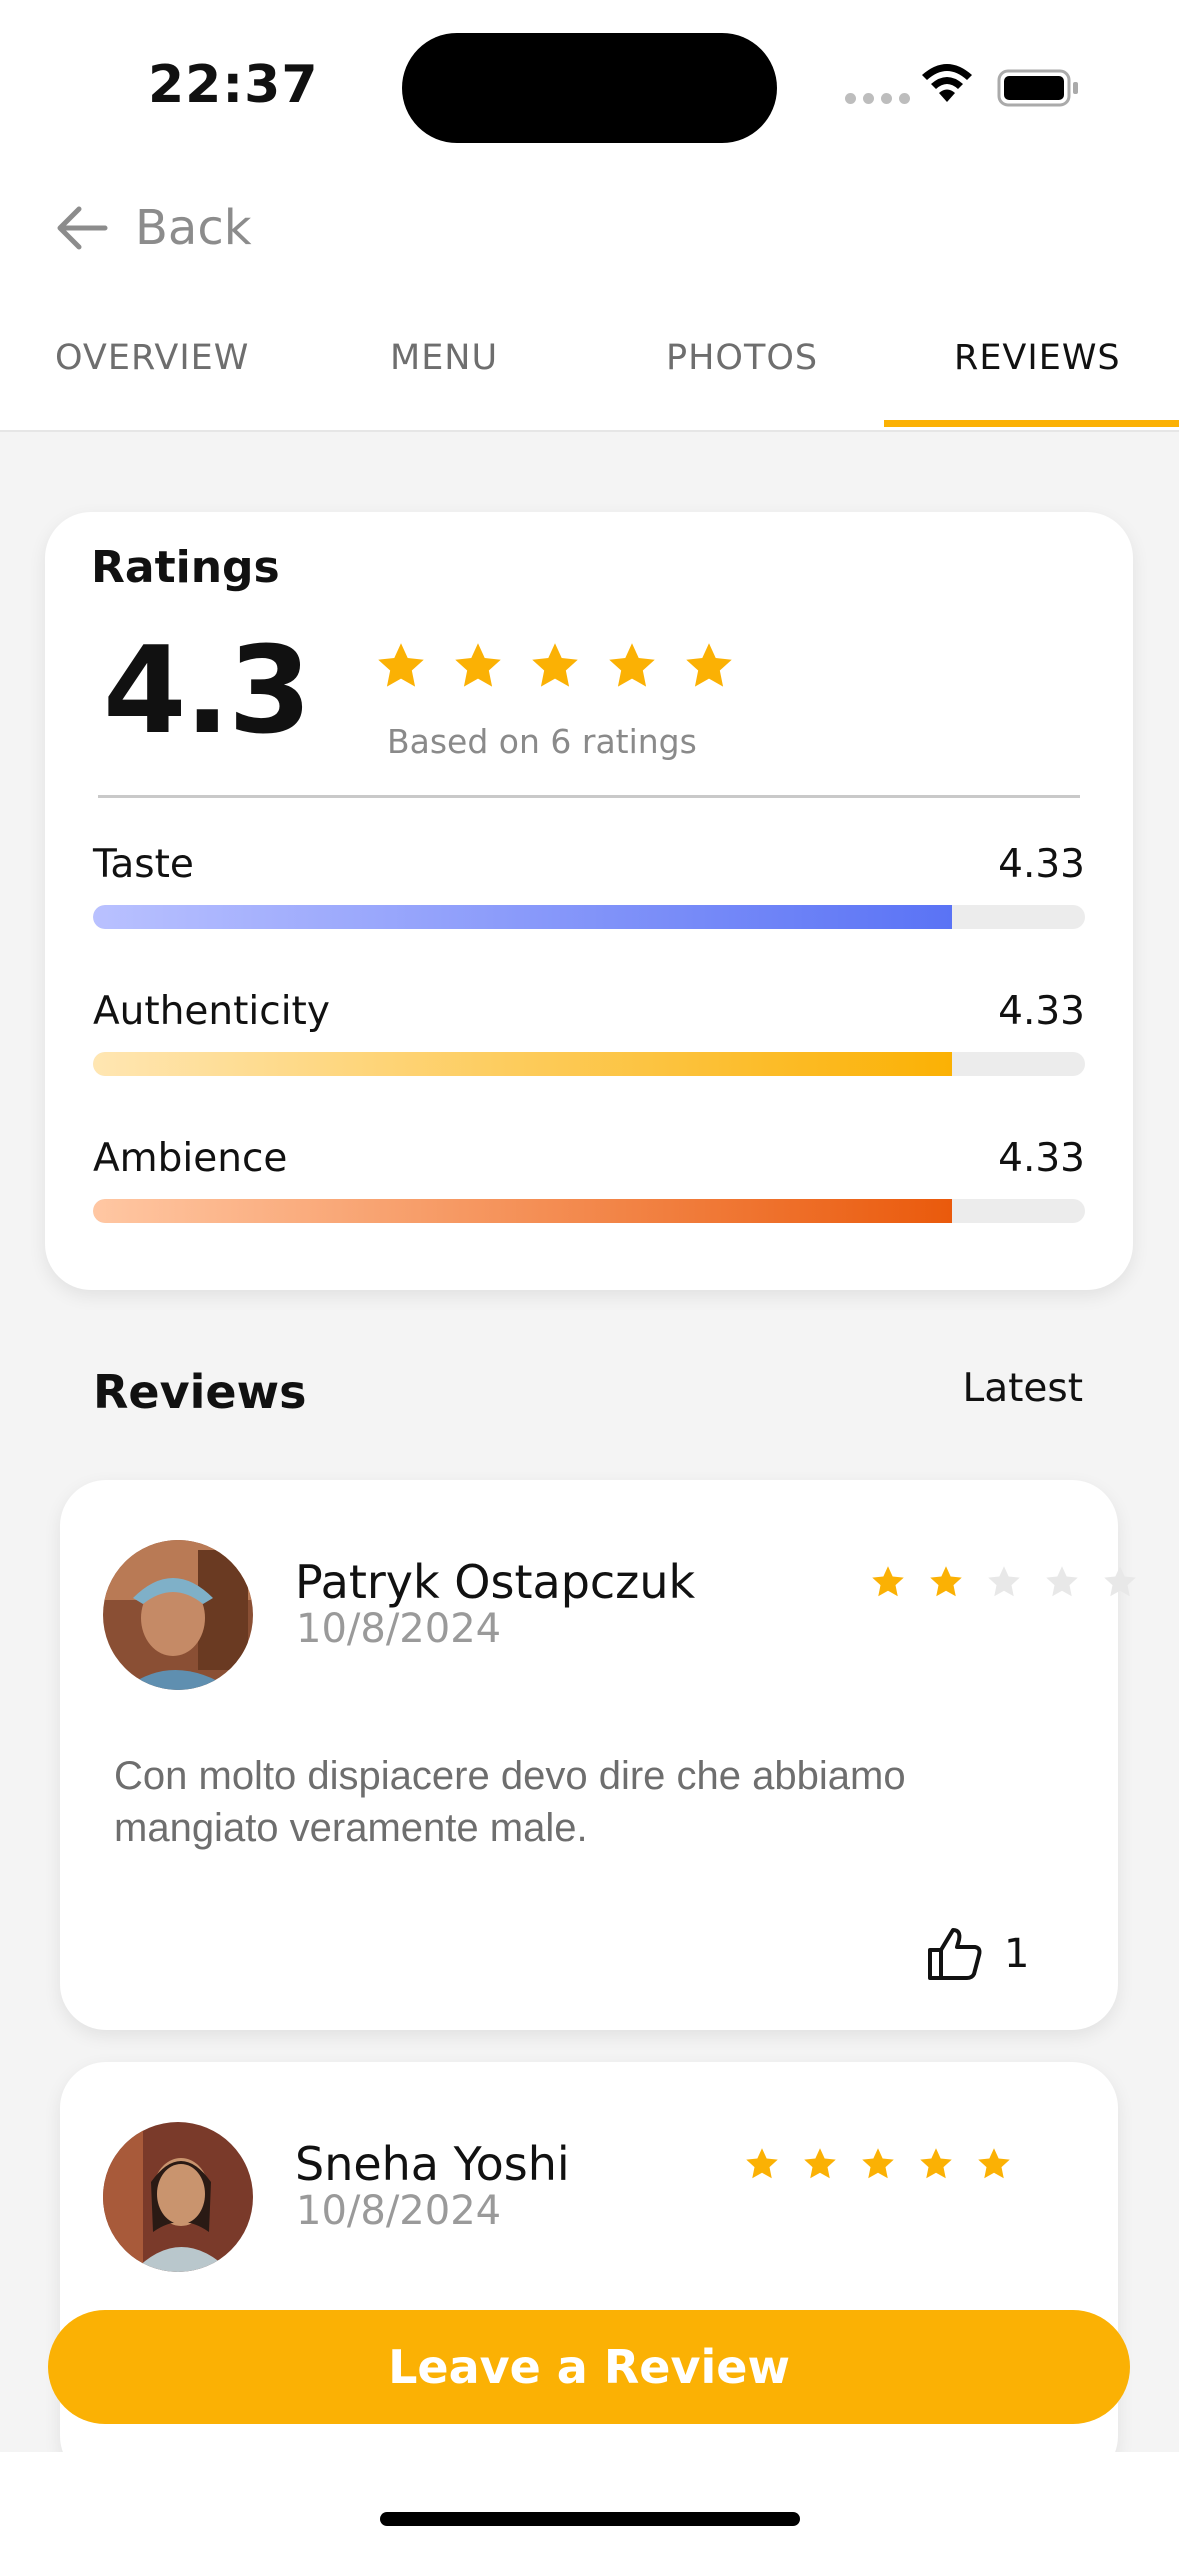  I want to click on status-time: 22:37, so click(233, 85).